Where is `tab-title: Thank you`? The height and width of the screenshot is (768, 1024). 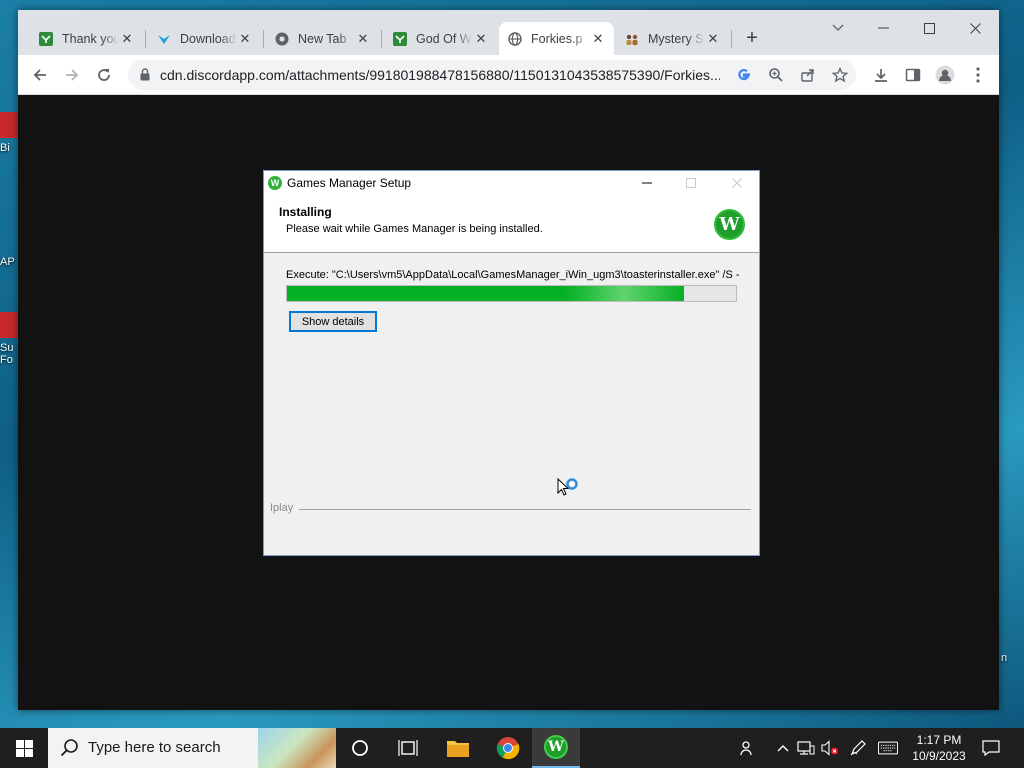
tab-title: Thank you is located at coordinates (90, 38).